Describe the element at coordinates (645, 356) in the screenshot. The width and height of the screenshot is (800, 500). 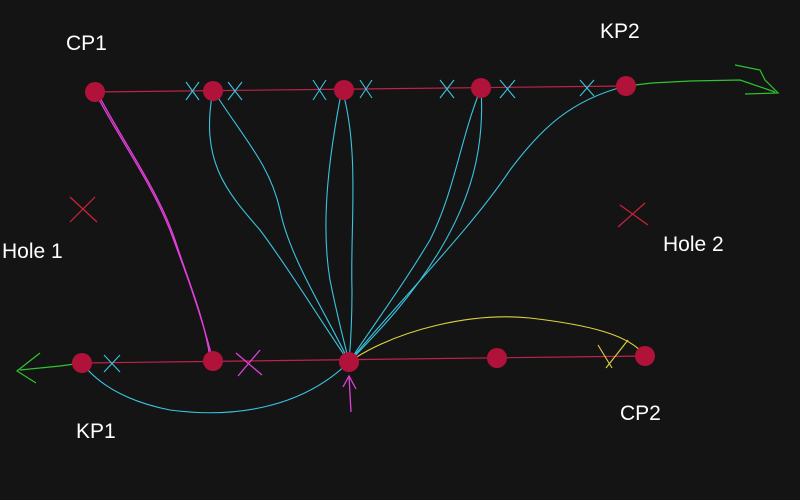
I see `node-cp2` at that location.